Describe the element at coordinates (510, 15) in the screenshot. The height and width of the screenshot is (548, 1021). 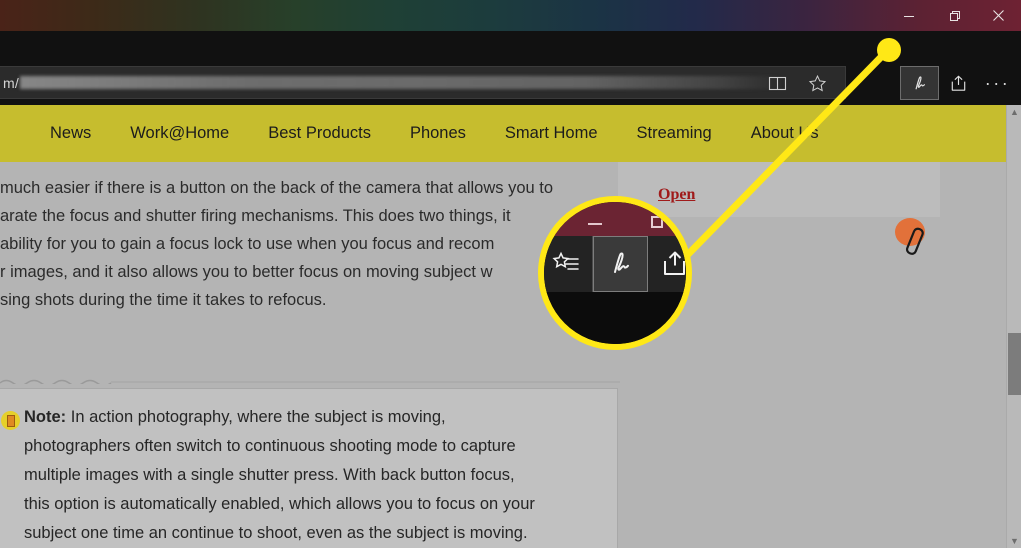
I see `title-bar` at that location.